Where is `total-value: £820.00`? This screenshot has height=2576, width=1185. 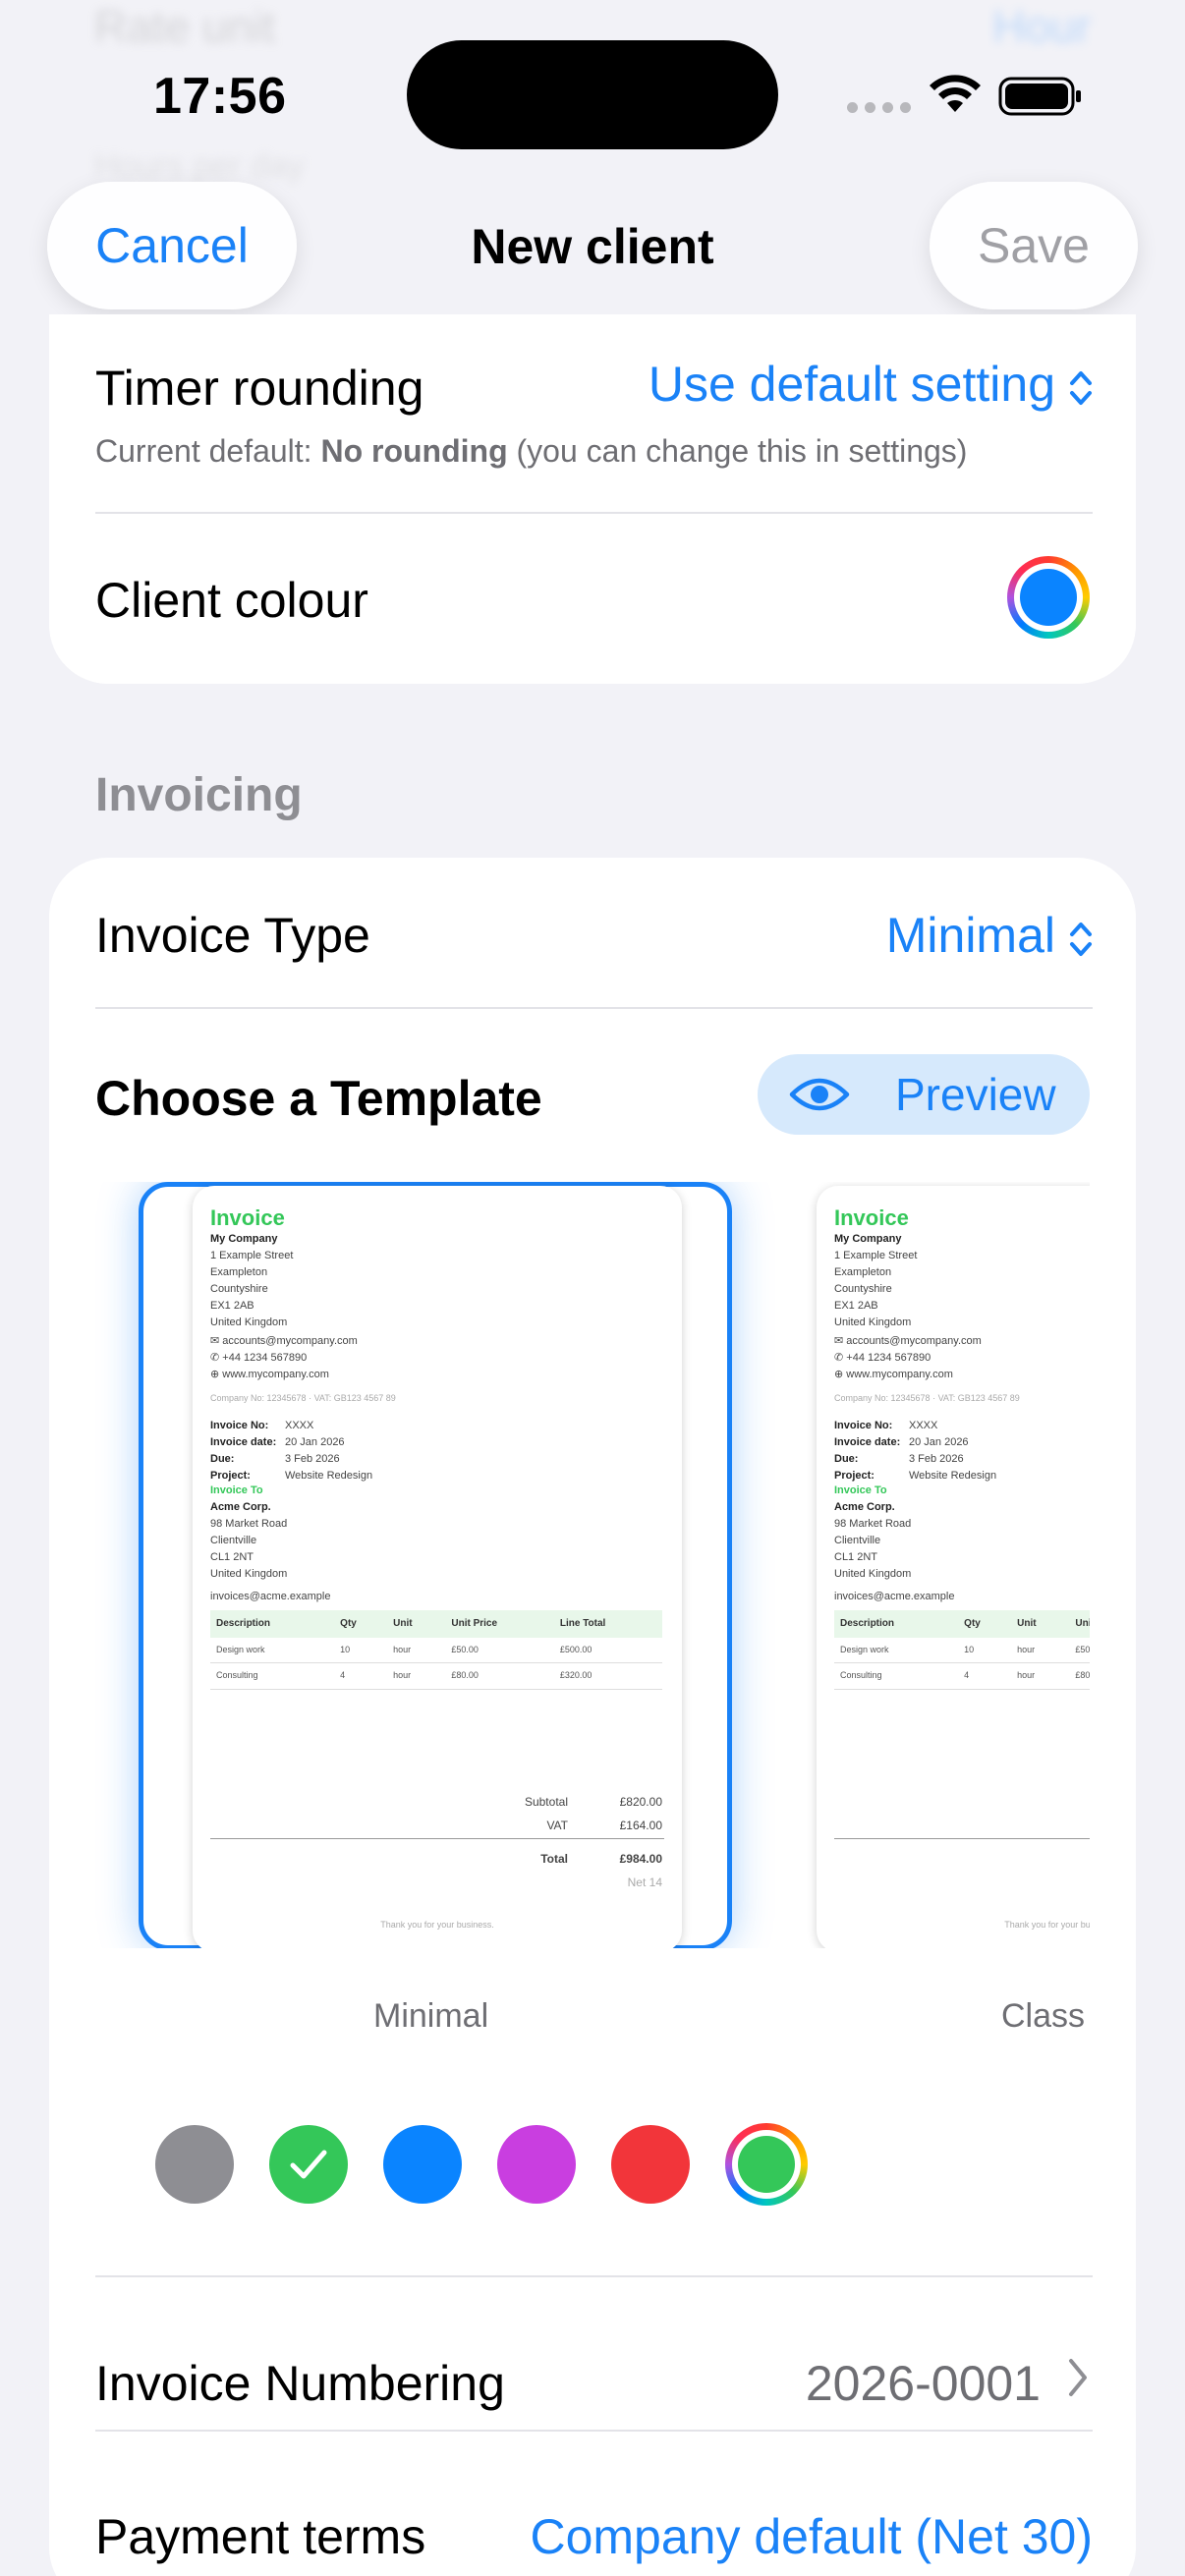 total-value: £820.00 is located at coordinates (641, 1802).